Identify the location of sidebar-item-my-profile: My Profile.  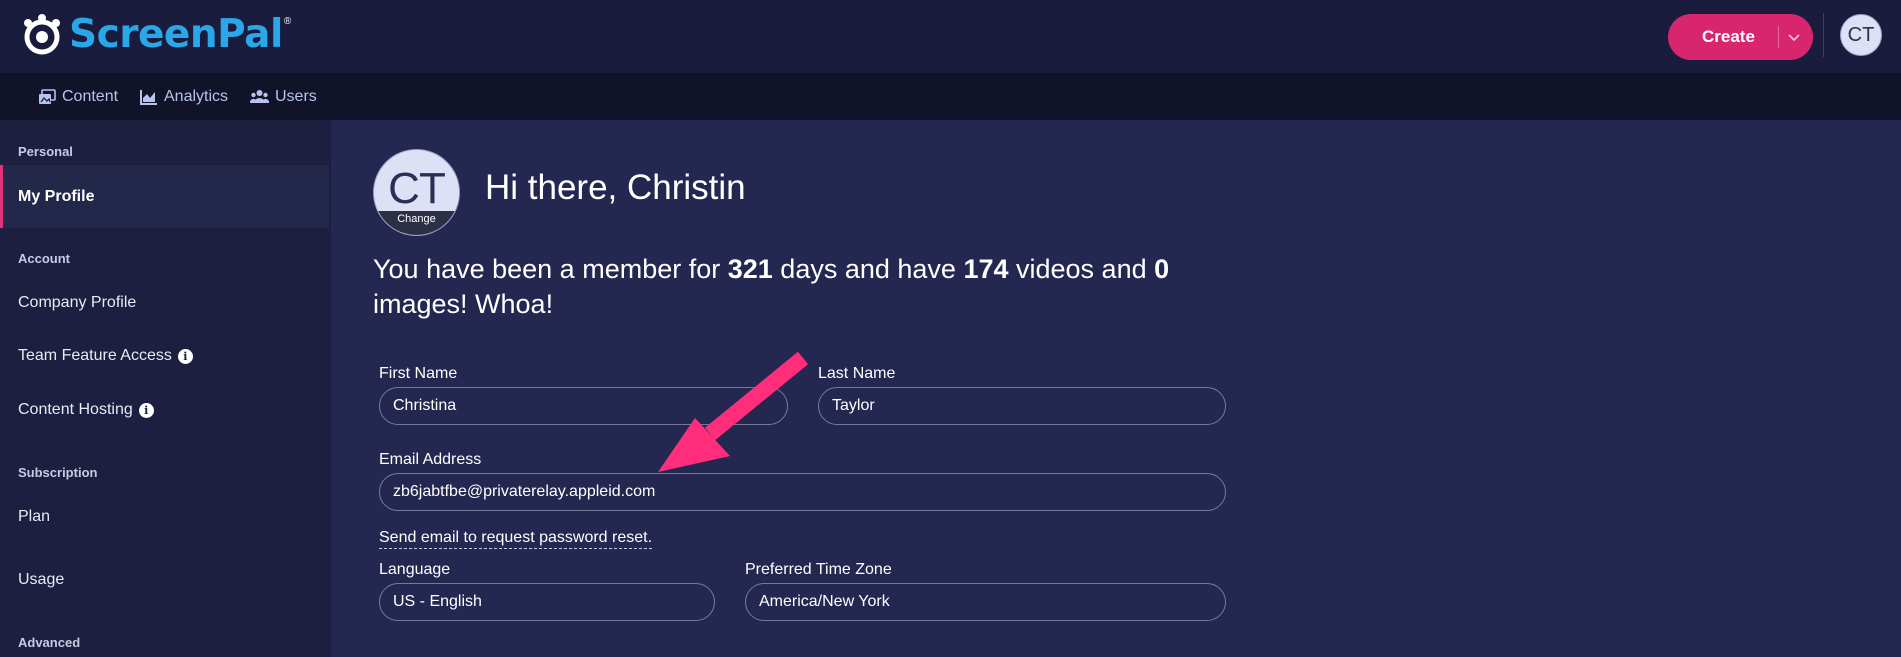
(56, 197).